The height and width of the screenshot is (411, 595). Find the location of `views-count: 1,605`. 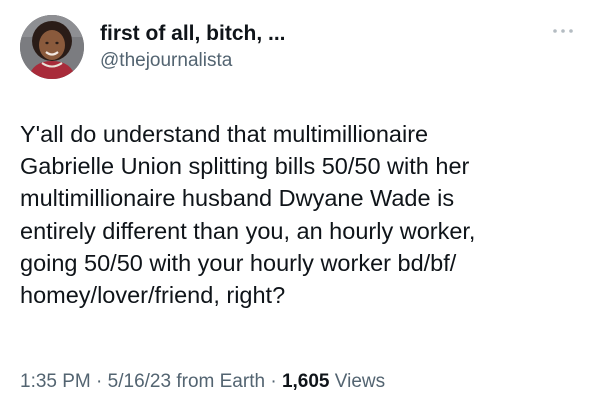

views-count: 1,605 is located at coordinates (306, 381).